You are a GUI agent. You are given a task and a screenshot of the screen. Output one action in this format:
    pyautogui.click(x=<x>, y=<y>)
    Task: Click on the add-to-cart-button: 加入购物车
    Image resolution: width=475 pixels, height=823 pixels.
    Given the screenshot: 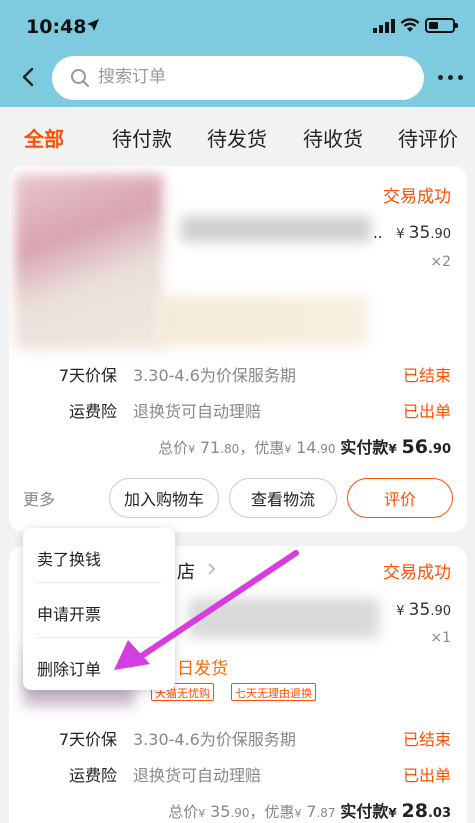 What is the action you would take?
    pyautogui.click(x=164, y=498)
    